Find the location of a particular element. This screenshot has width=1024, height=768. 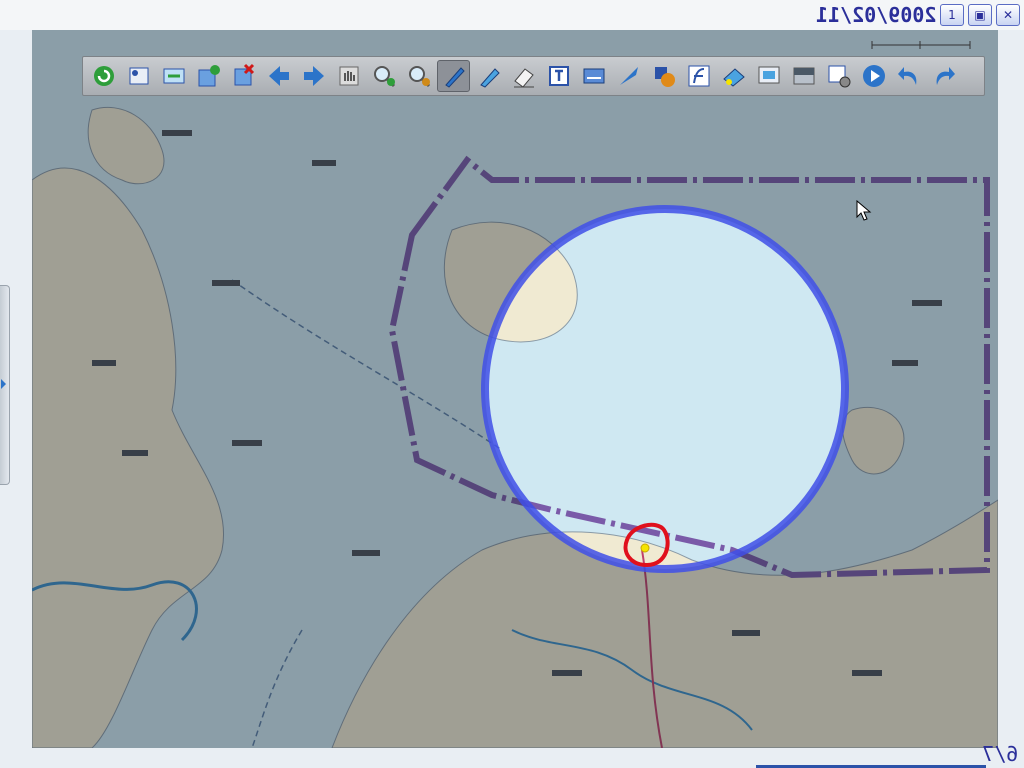

magnifier-window-button is located at coordinates (768, 76).